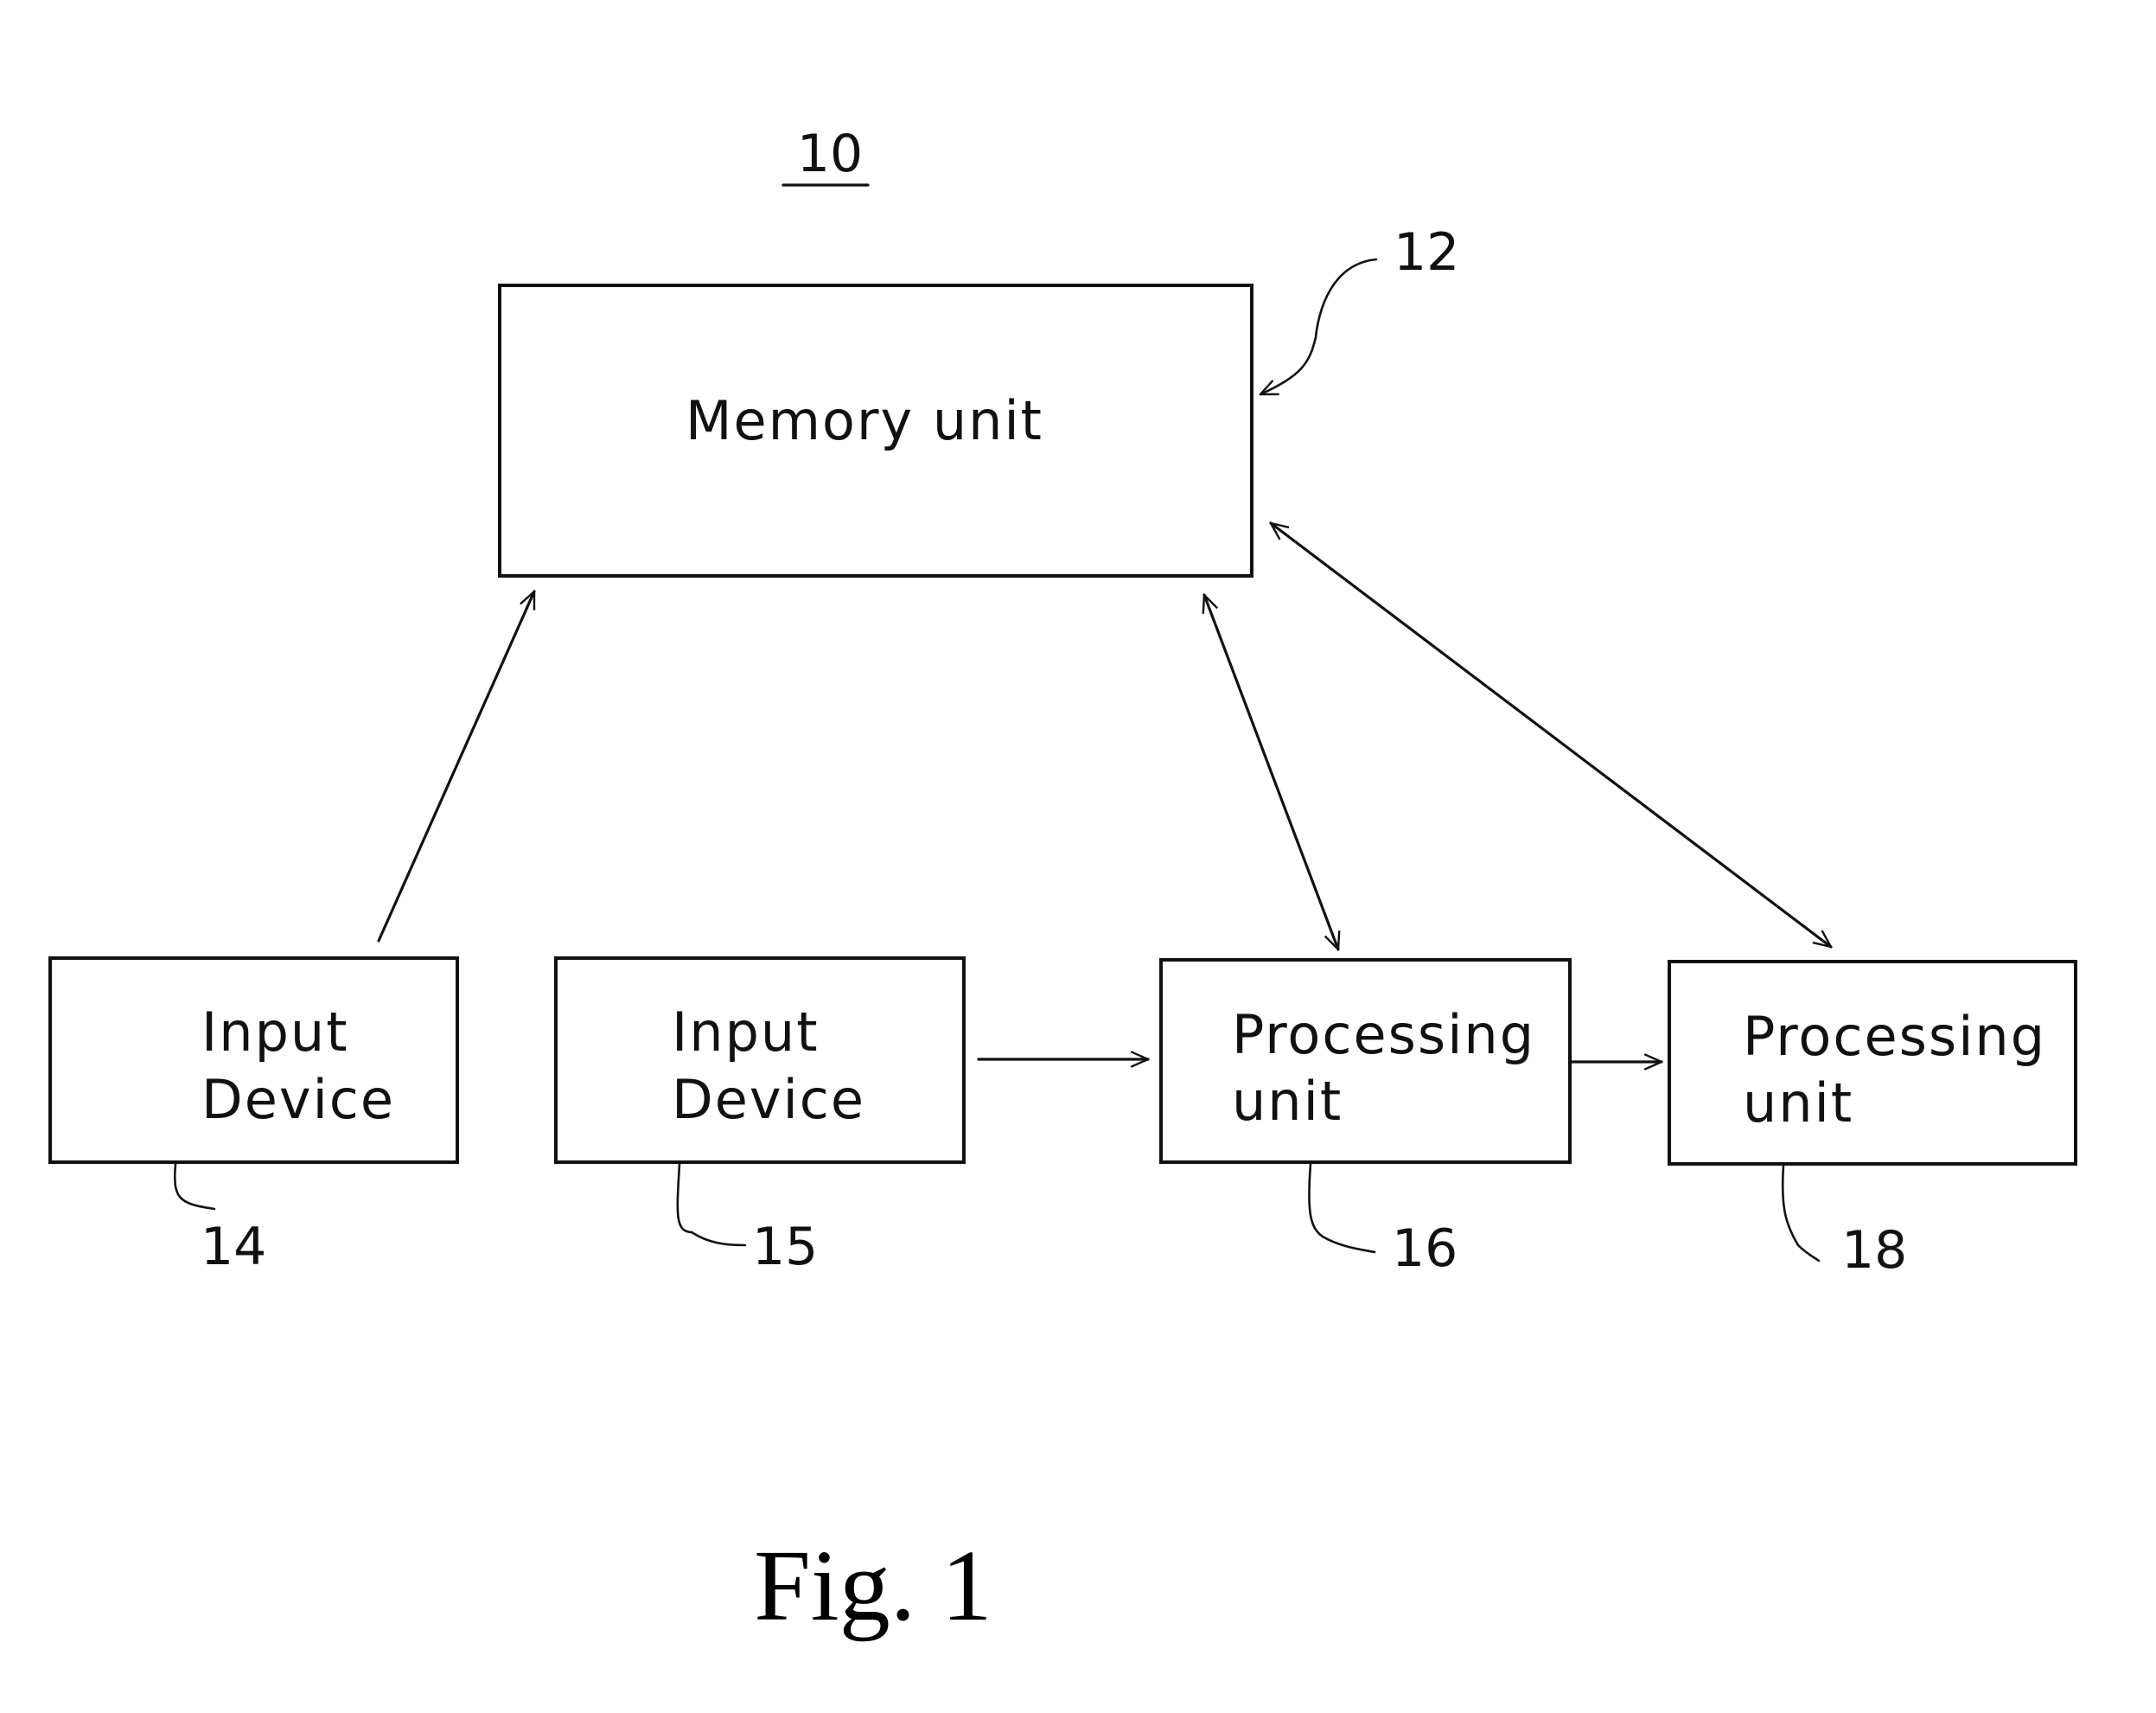 The width and height of the screenshot is (2156, 1713). What do you see at coordinates (233, 1247) in the screenshot?
I see `input-device-14-ref: 14` at bounding box center [233, 1247].